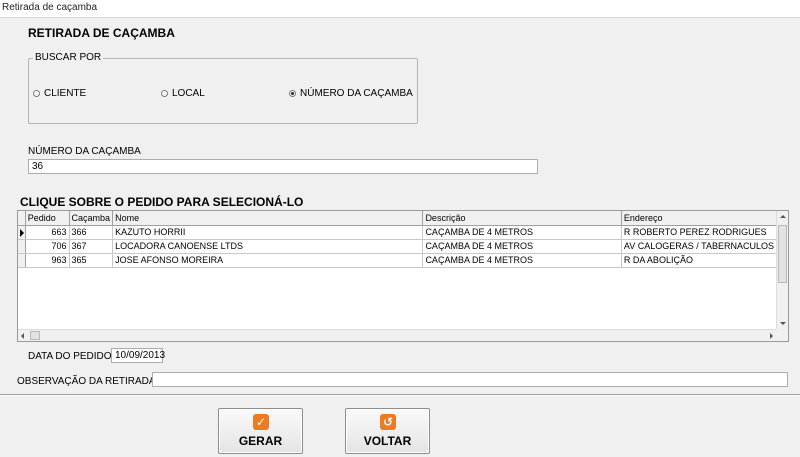 The width and height of the screenshot is (800, 457). I want to click on footer-divider, so click(400, 395).